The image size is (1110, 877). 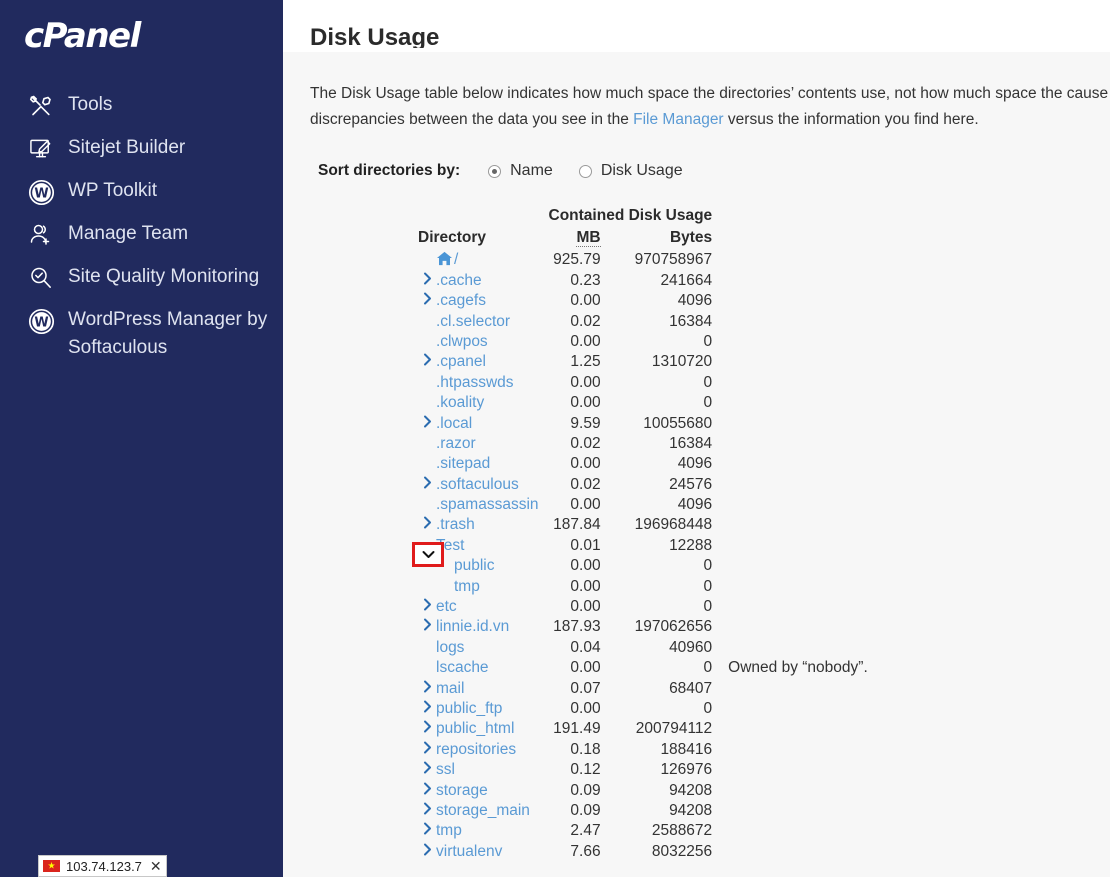 What do you see at coordinates (643, 728) in the screenshot?
I see `table-row: public_html 191.49 200794112` at bounding box center [643, 728].